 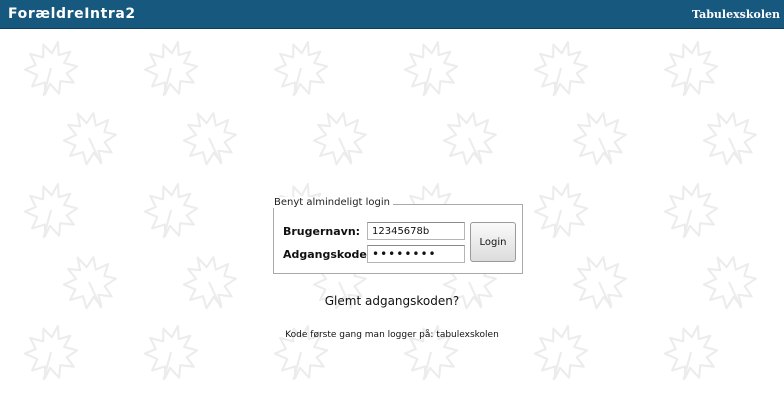 I want to click on username-label: Brugernavn:, so click(x=322, y=231).